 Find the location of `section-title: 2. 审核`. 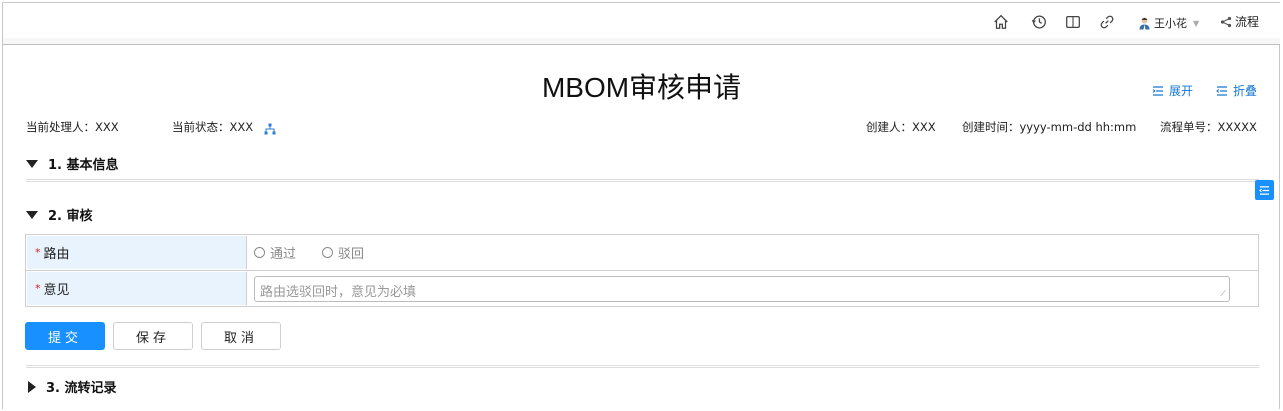

section-title: 2. 审核 is located at coordinates (70, 216).